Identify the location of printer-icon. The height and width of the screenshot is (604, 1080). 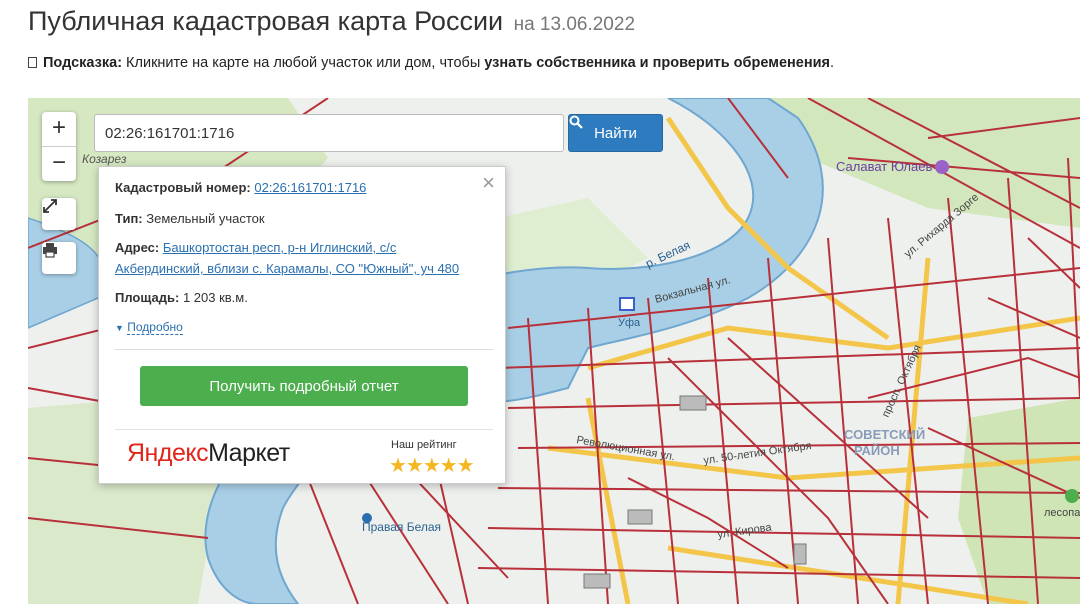
(50, 250).